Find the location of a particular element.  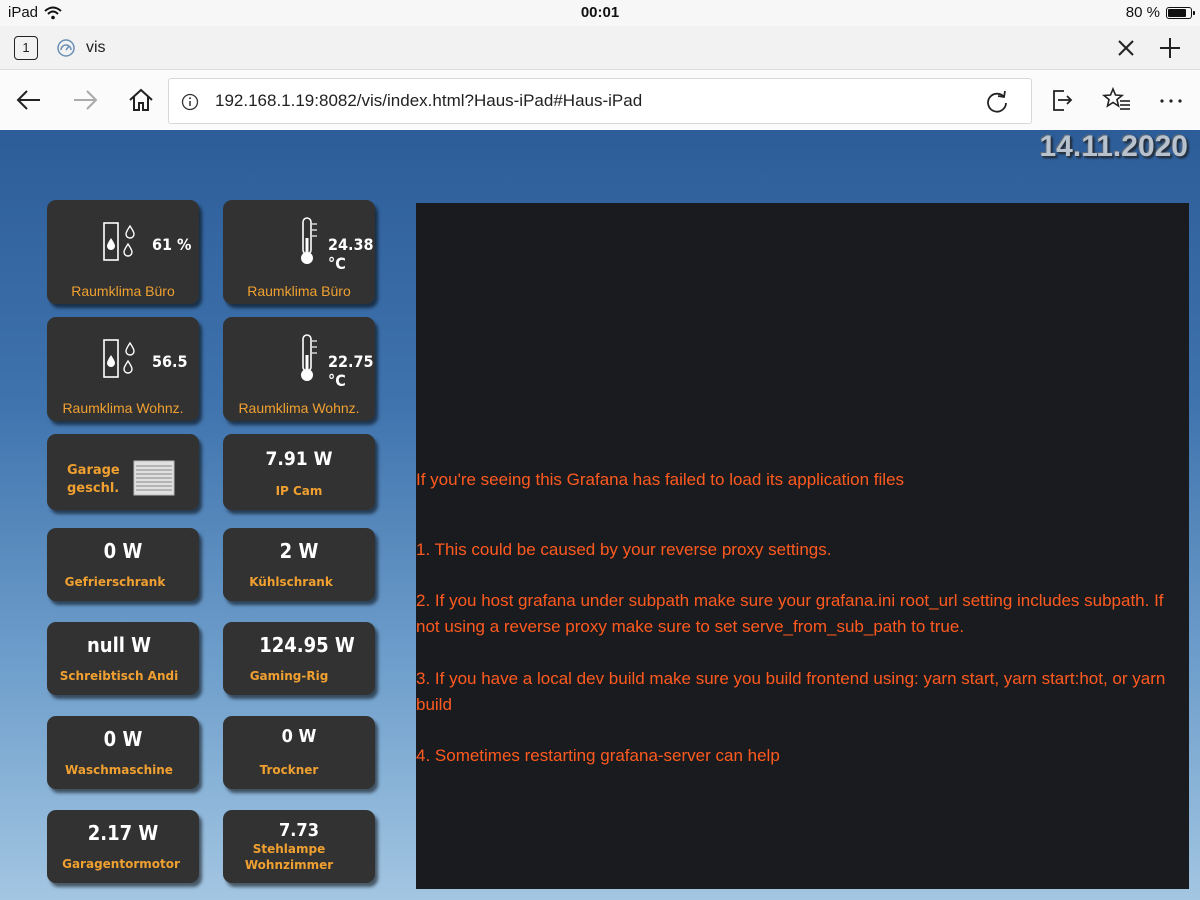

tab-vis: vis is located at coordinates (81, 48).